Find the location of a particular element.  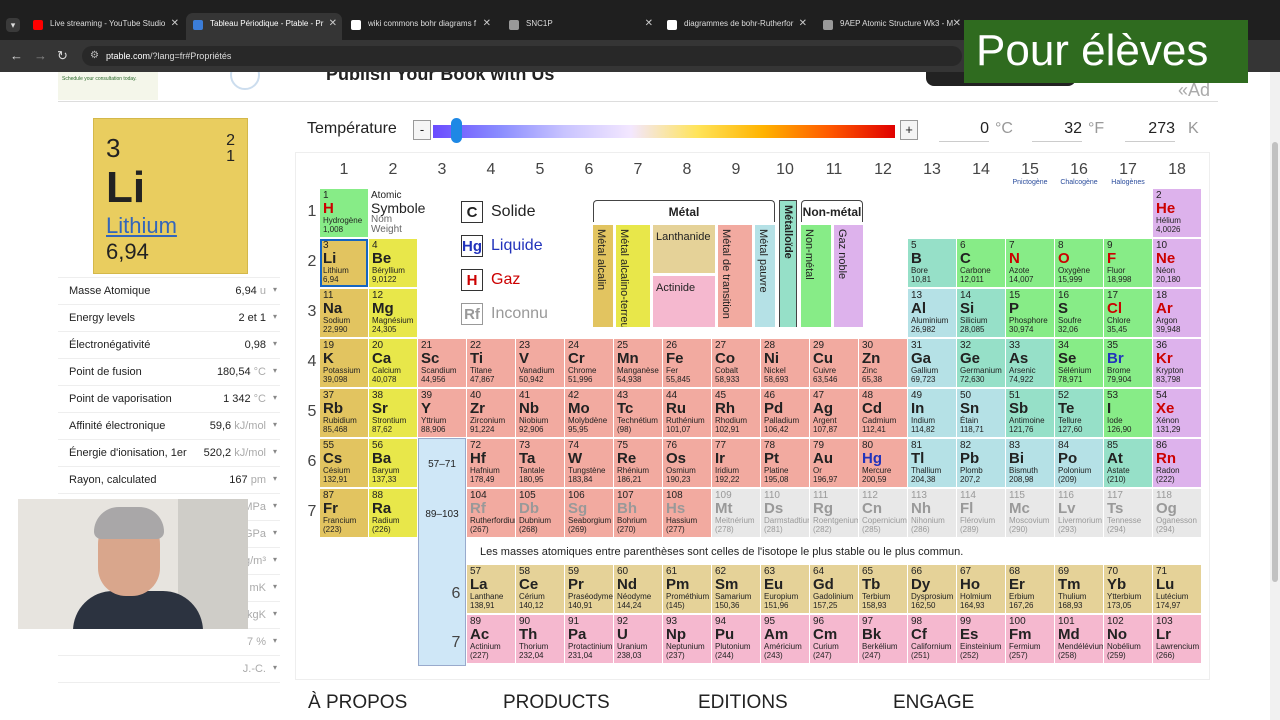

footer-link: ENGAGE is located at coordinates (933, 703).